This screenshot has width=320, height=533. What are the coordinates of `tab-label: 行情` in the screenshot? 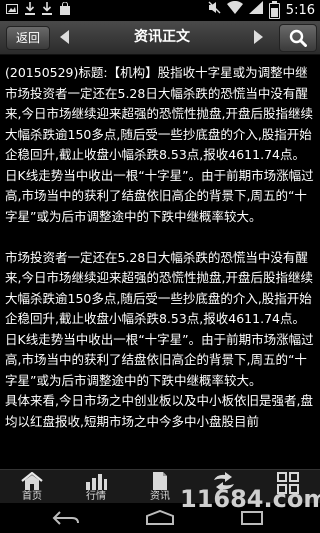 It's located at (96, 496).